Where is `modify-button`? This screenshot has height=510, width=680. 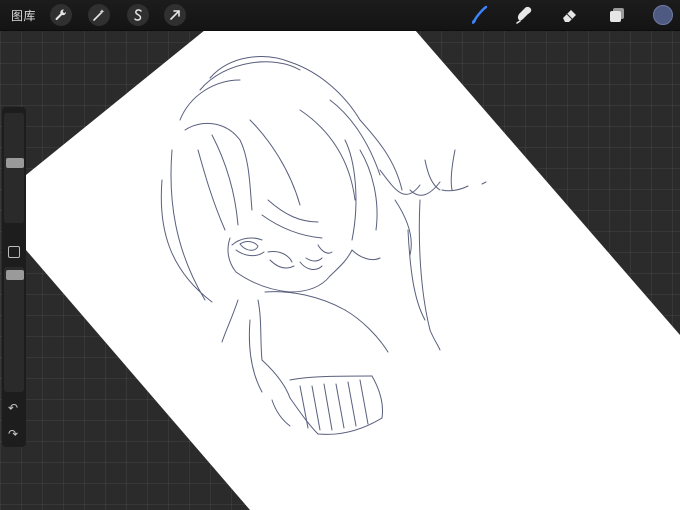
modify-button is located at coordinates (14, 252).